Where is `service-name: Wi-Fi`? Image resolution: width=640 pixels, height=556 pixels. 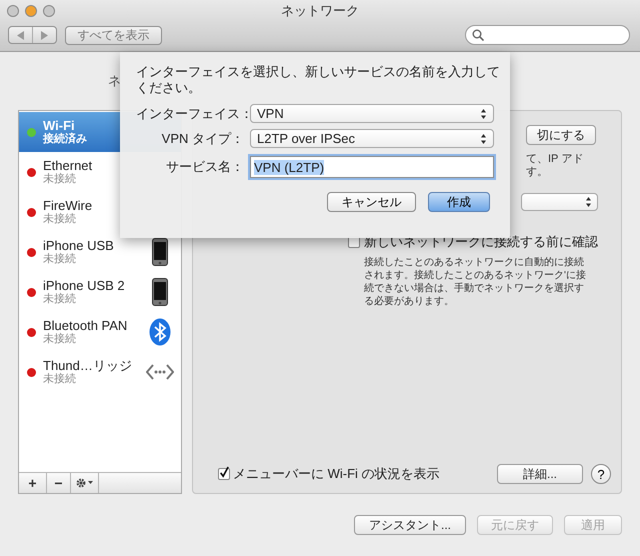 service-name: Wi-Fi is located at coordinates (59, 125).